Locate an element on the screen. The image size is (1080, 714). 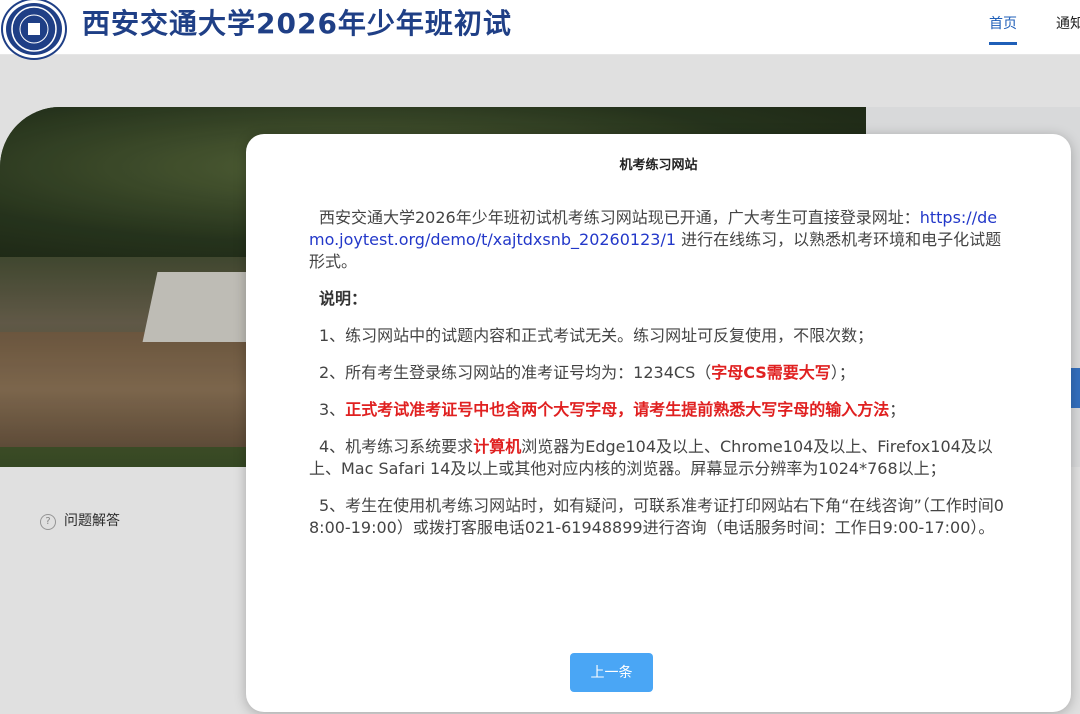
intro-text: 西安交通大学2026年少年班初试机考练习网站现已开通，广大考生可直接登录网址： is located at coordinates (619, 217).